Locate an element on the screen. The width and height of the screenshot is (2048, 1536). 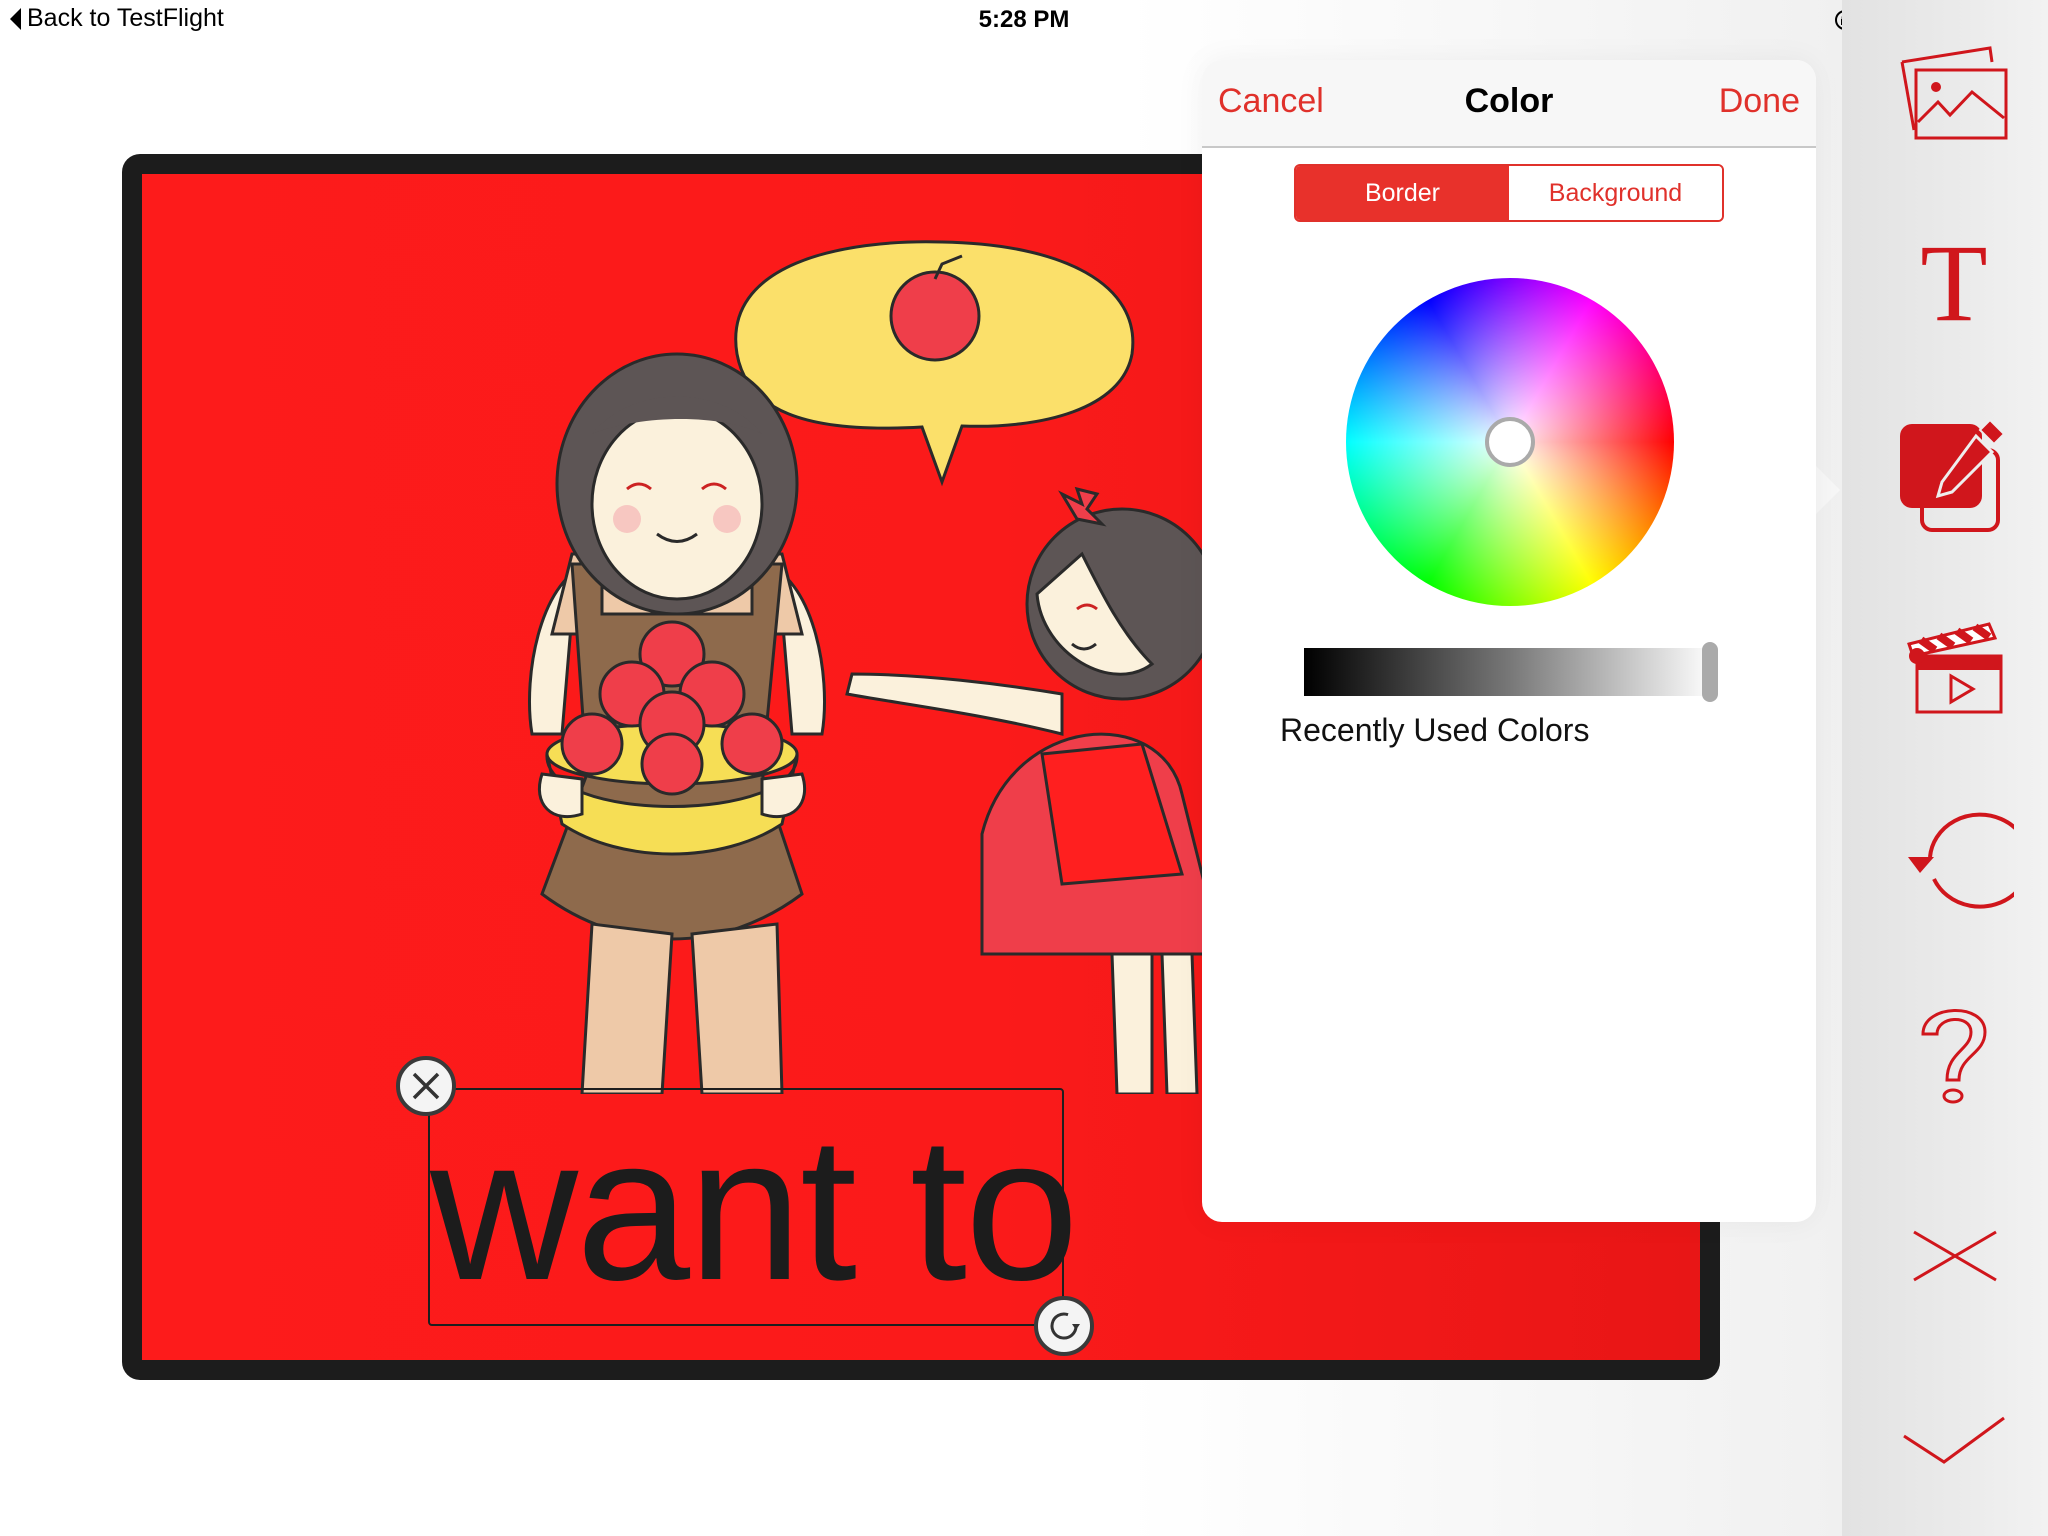
status-time: 5:28 PM is located at coordinates (1024, 19).